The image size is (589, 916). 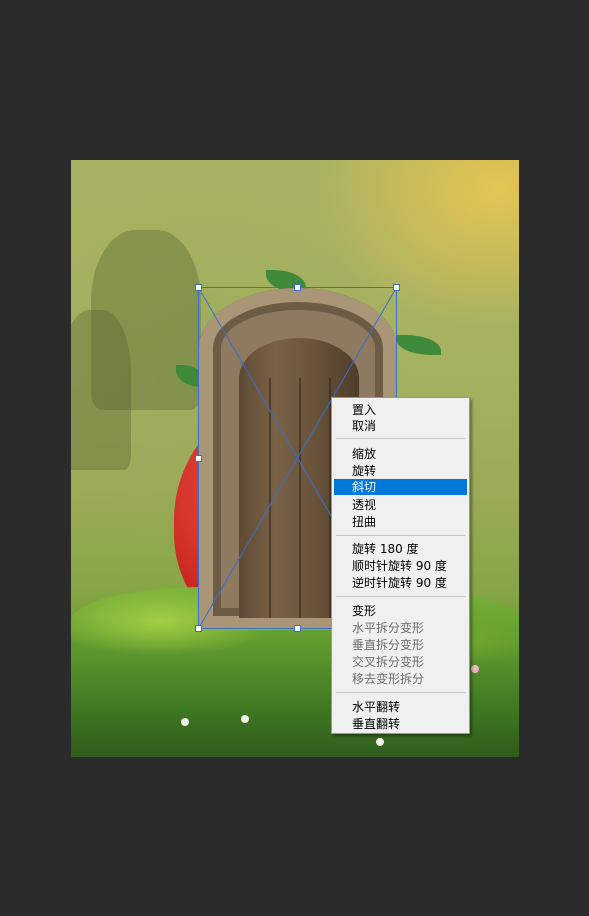 I want to click on menu-item-perspective: 透视, so click(x=400, y=505).